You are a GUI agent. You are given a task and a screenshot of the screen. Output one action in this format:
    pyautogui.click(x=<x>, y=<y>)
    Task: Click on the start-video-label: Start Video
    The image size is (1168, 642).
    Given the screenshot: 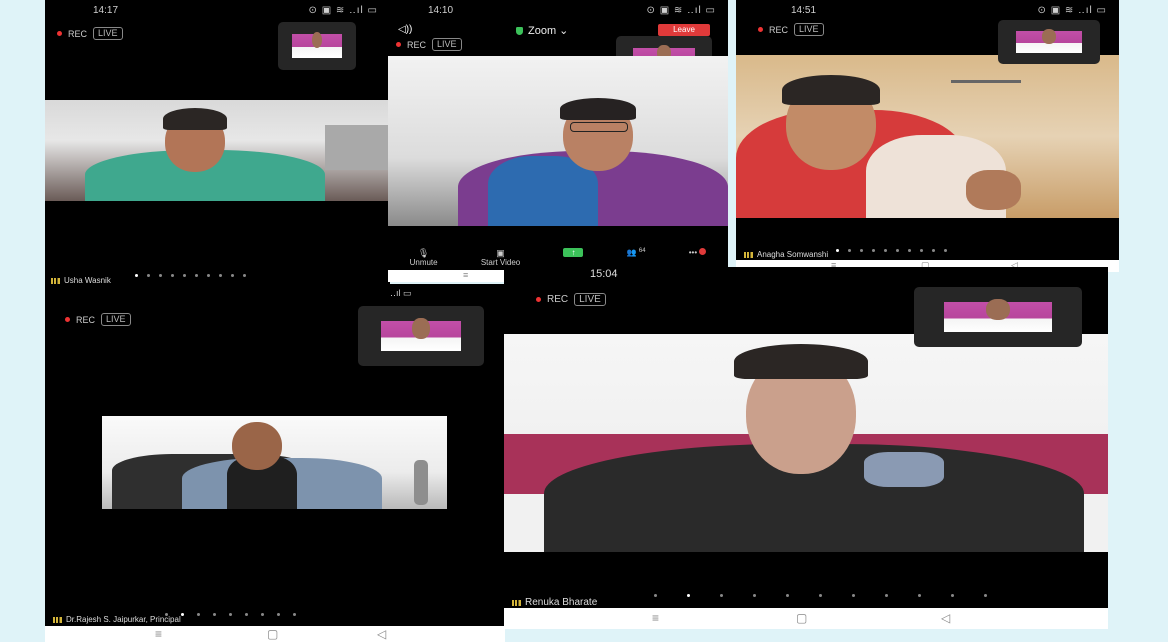 What is the action you would take?
    pyautogui.click(x=500, y=262)
    